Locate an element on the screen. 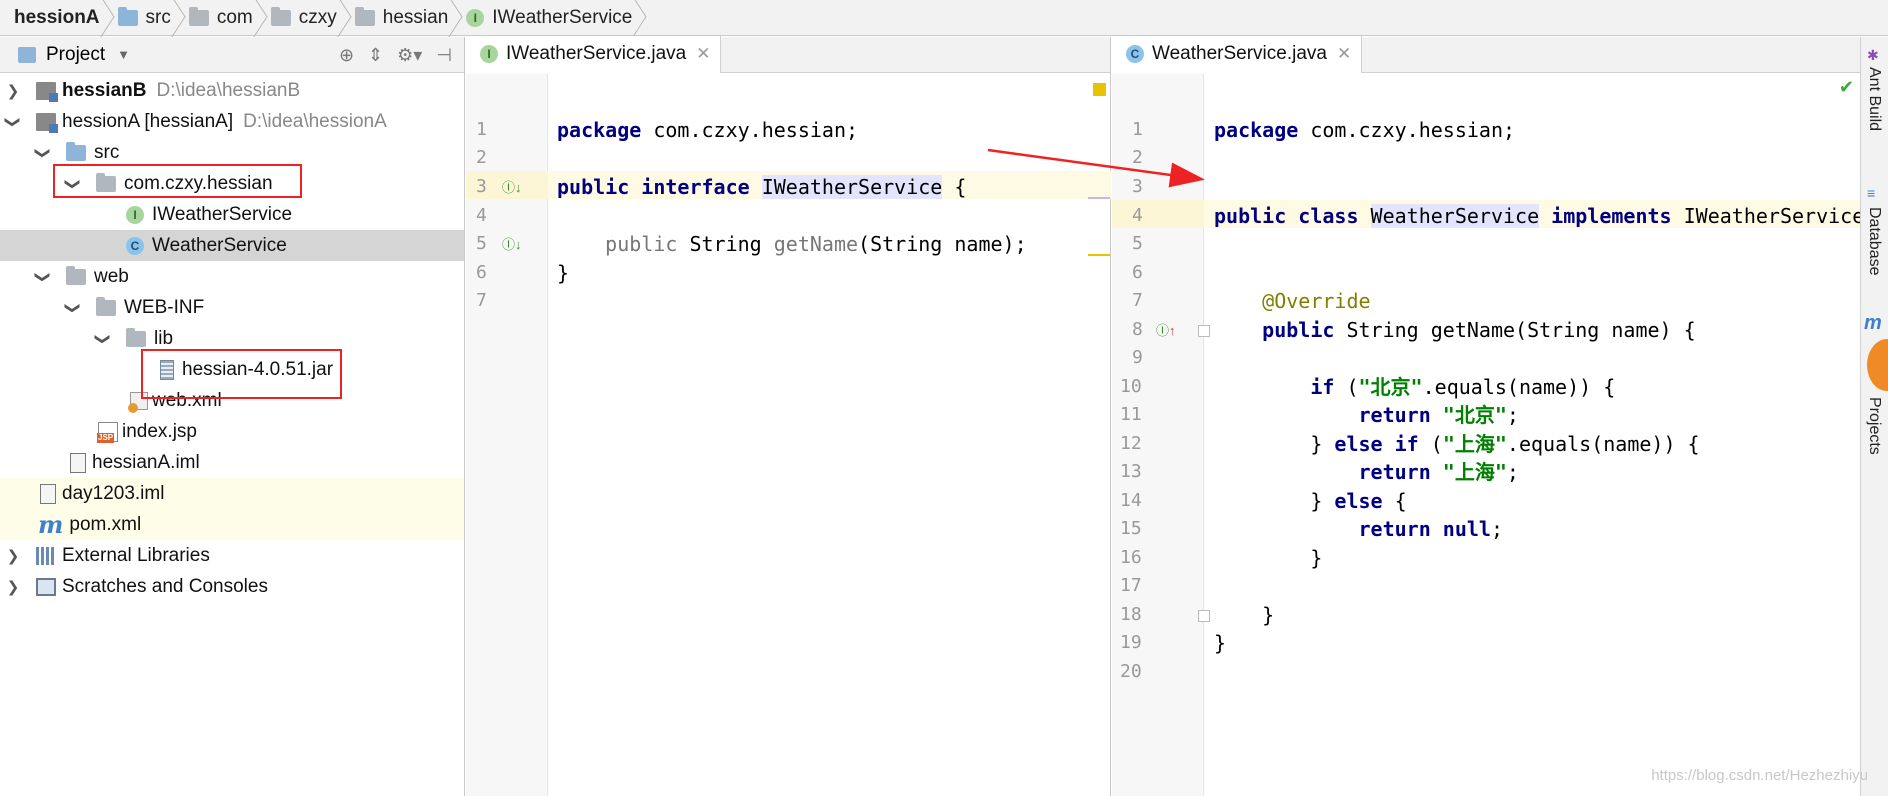 This screenshot has width=1888, height=796. line-number: 16 is located at coordinates (1131, 557).